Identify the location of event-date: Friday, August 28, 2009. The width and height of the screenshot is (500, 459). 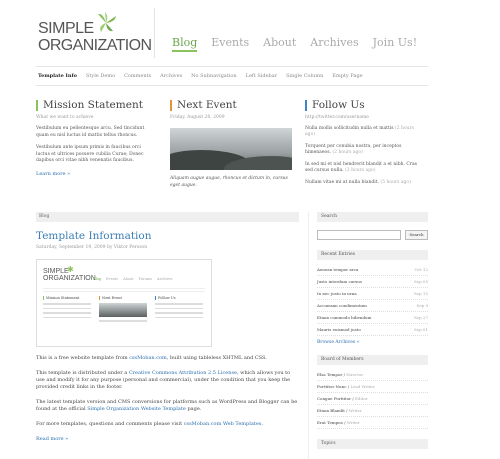
(197, 117).